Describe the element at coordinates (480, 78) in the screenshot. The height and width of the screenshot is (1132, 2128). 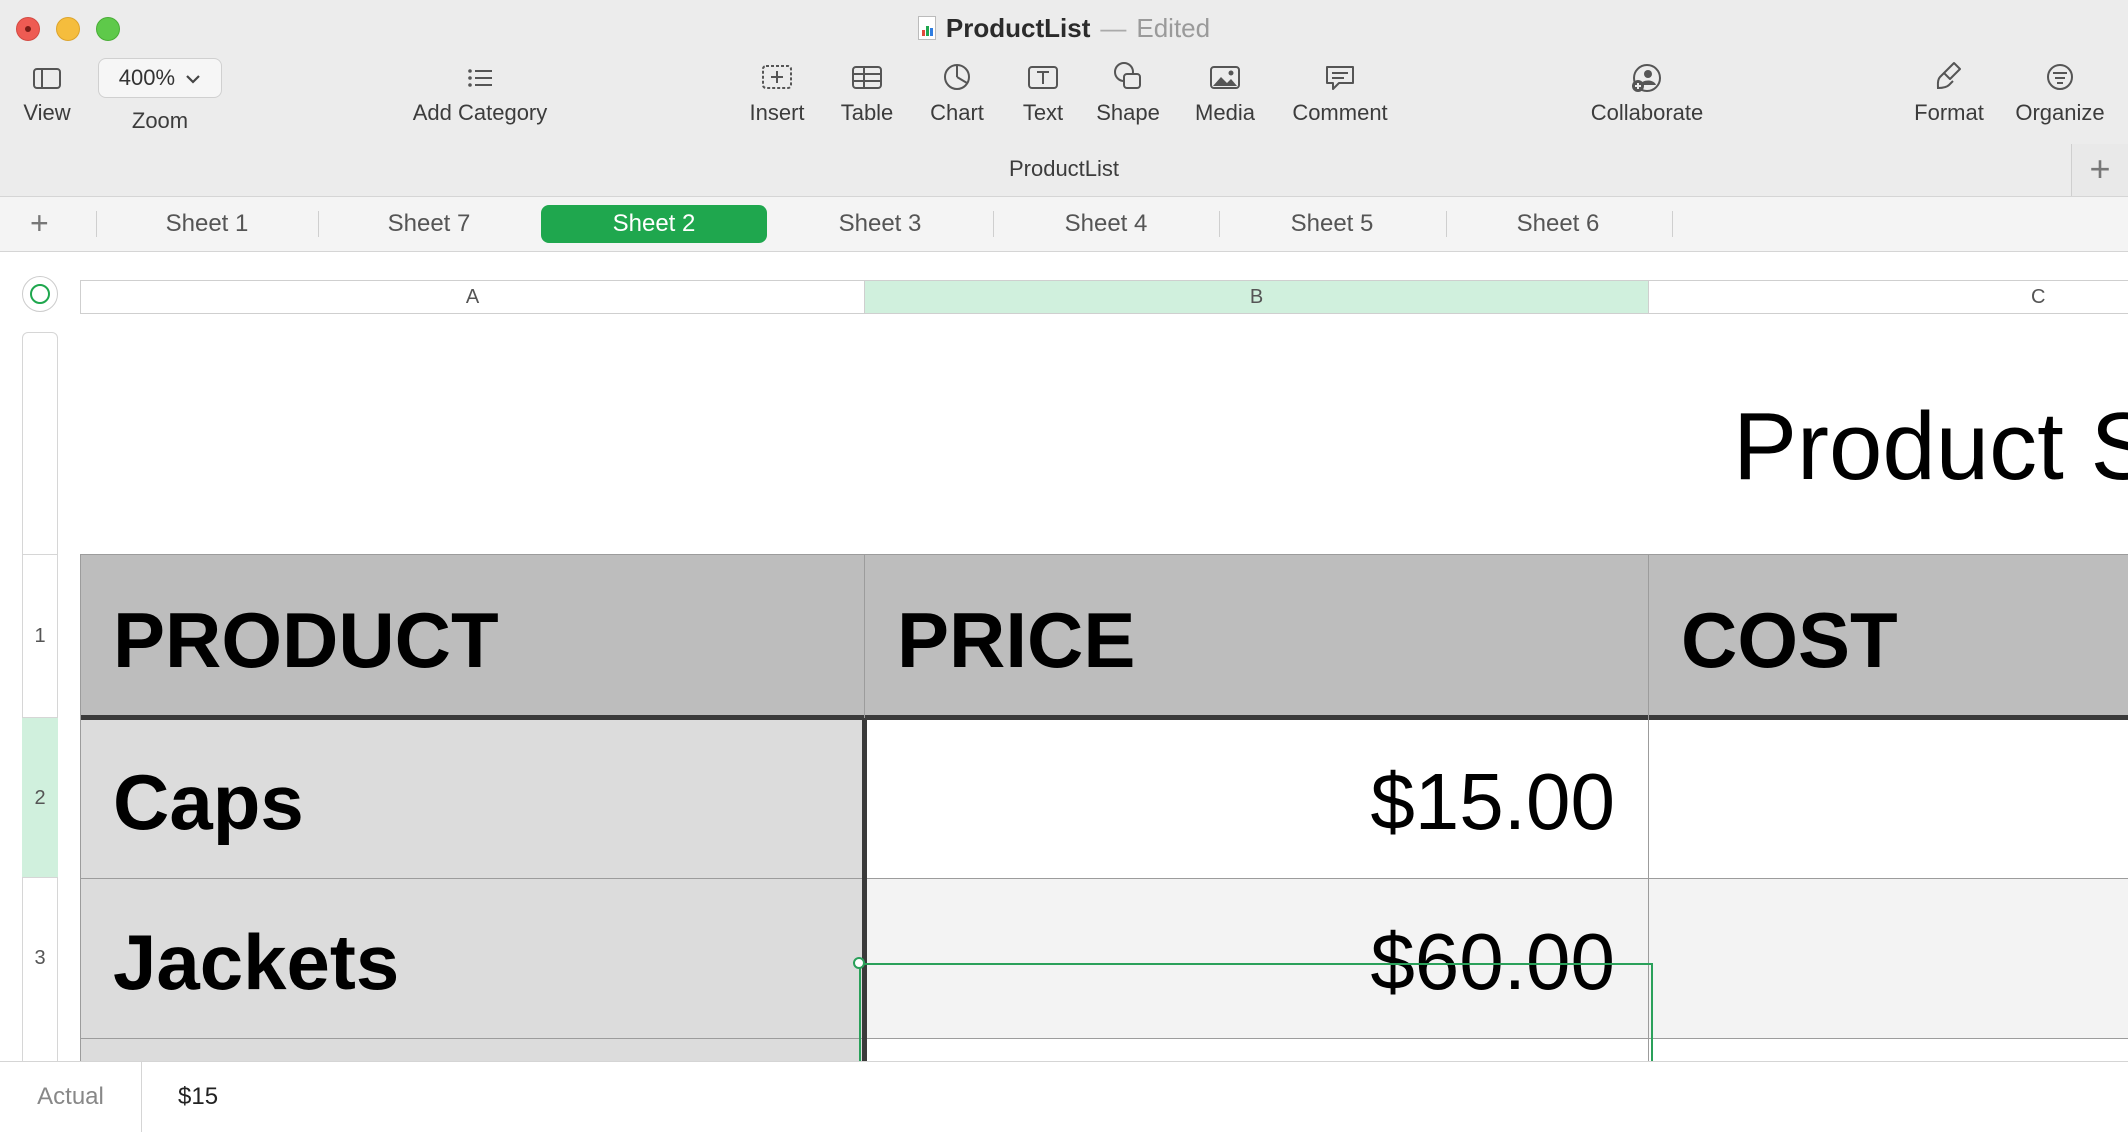
I see `list-icon` at that location.